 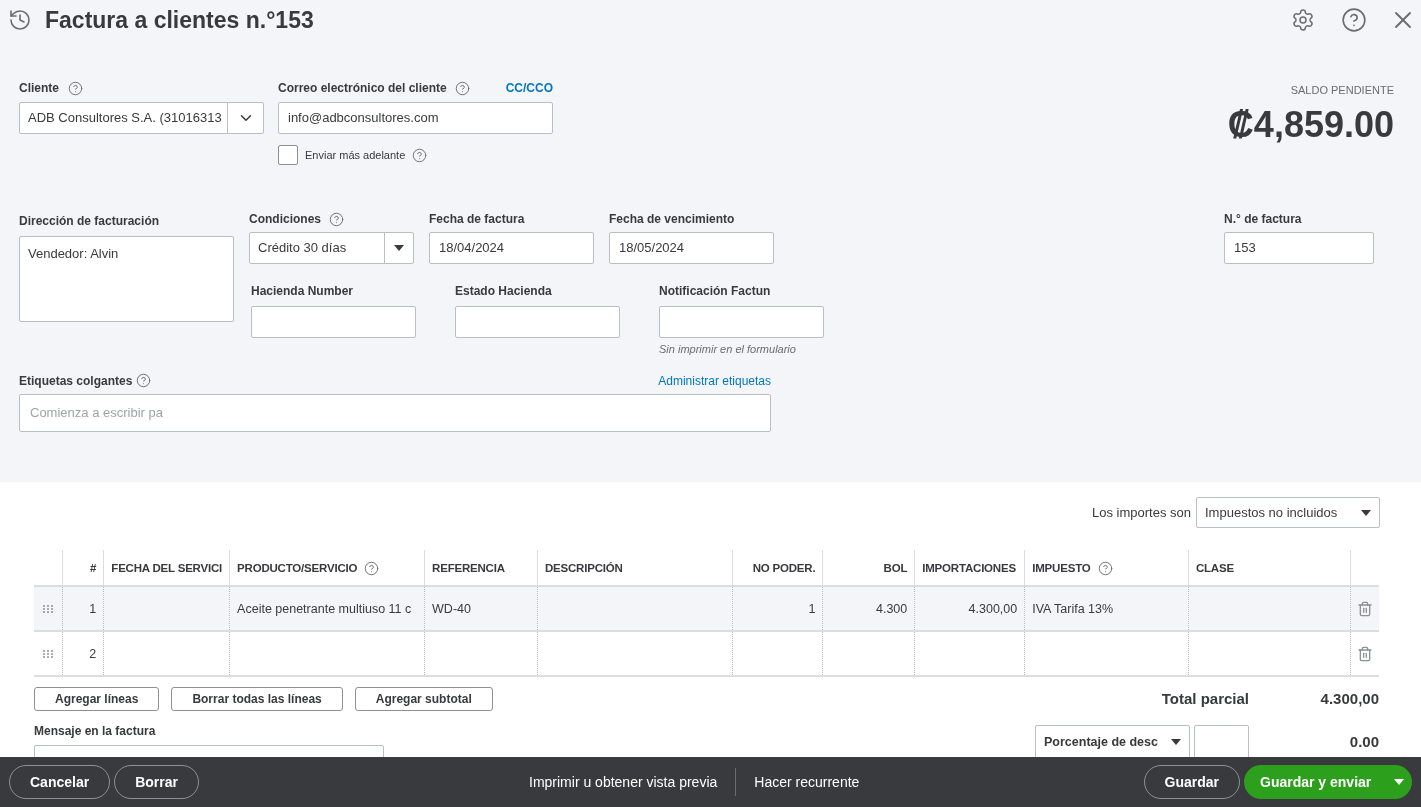 What do you see at coordinates (1073, 608) in the screenshot?
I see `table-cell: IVA Tarifa 13%` at bounding box center [1073, 608].